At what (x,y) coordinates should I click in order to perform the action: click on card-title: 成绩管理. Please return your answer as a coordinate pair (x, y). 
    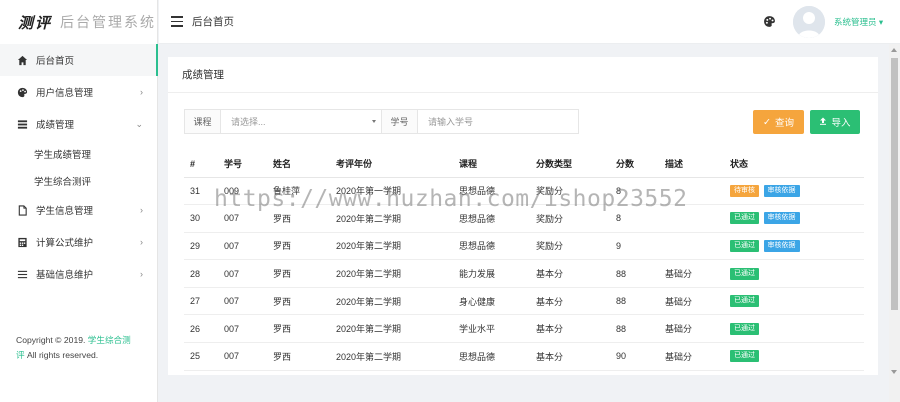
    Looking at the image, I should click on (523, 75).